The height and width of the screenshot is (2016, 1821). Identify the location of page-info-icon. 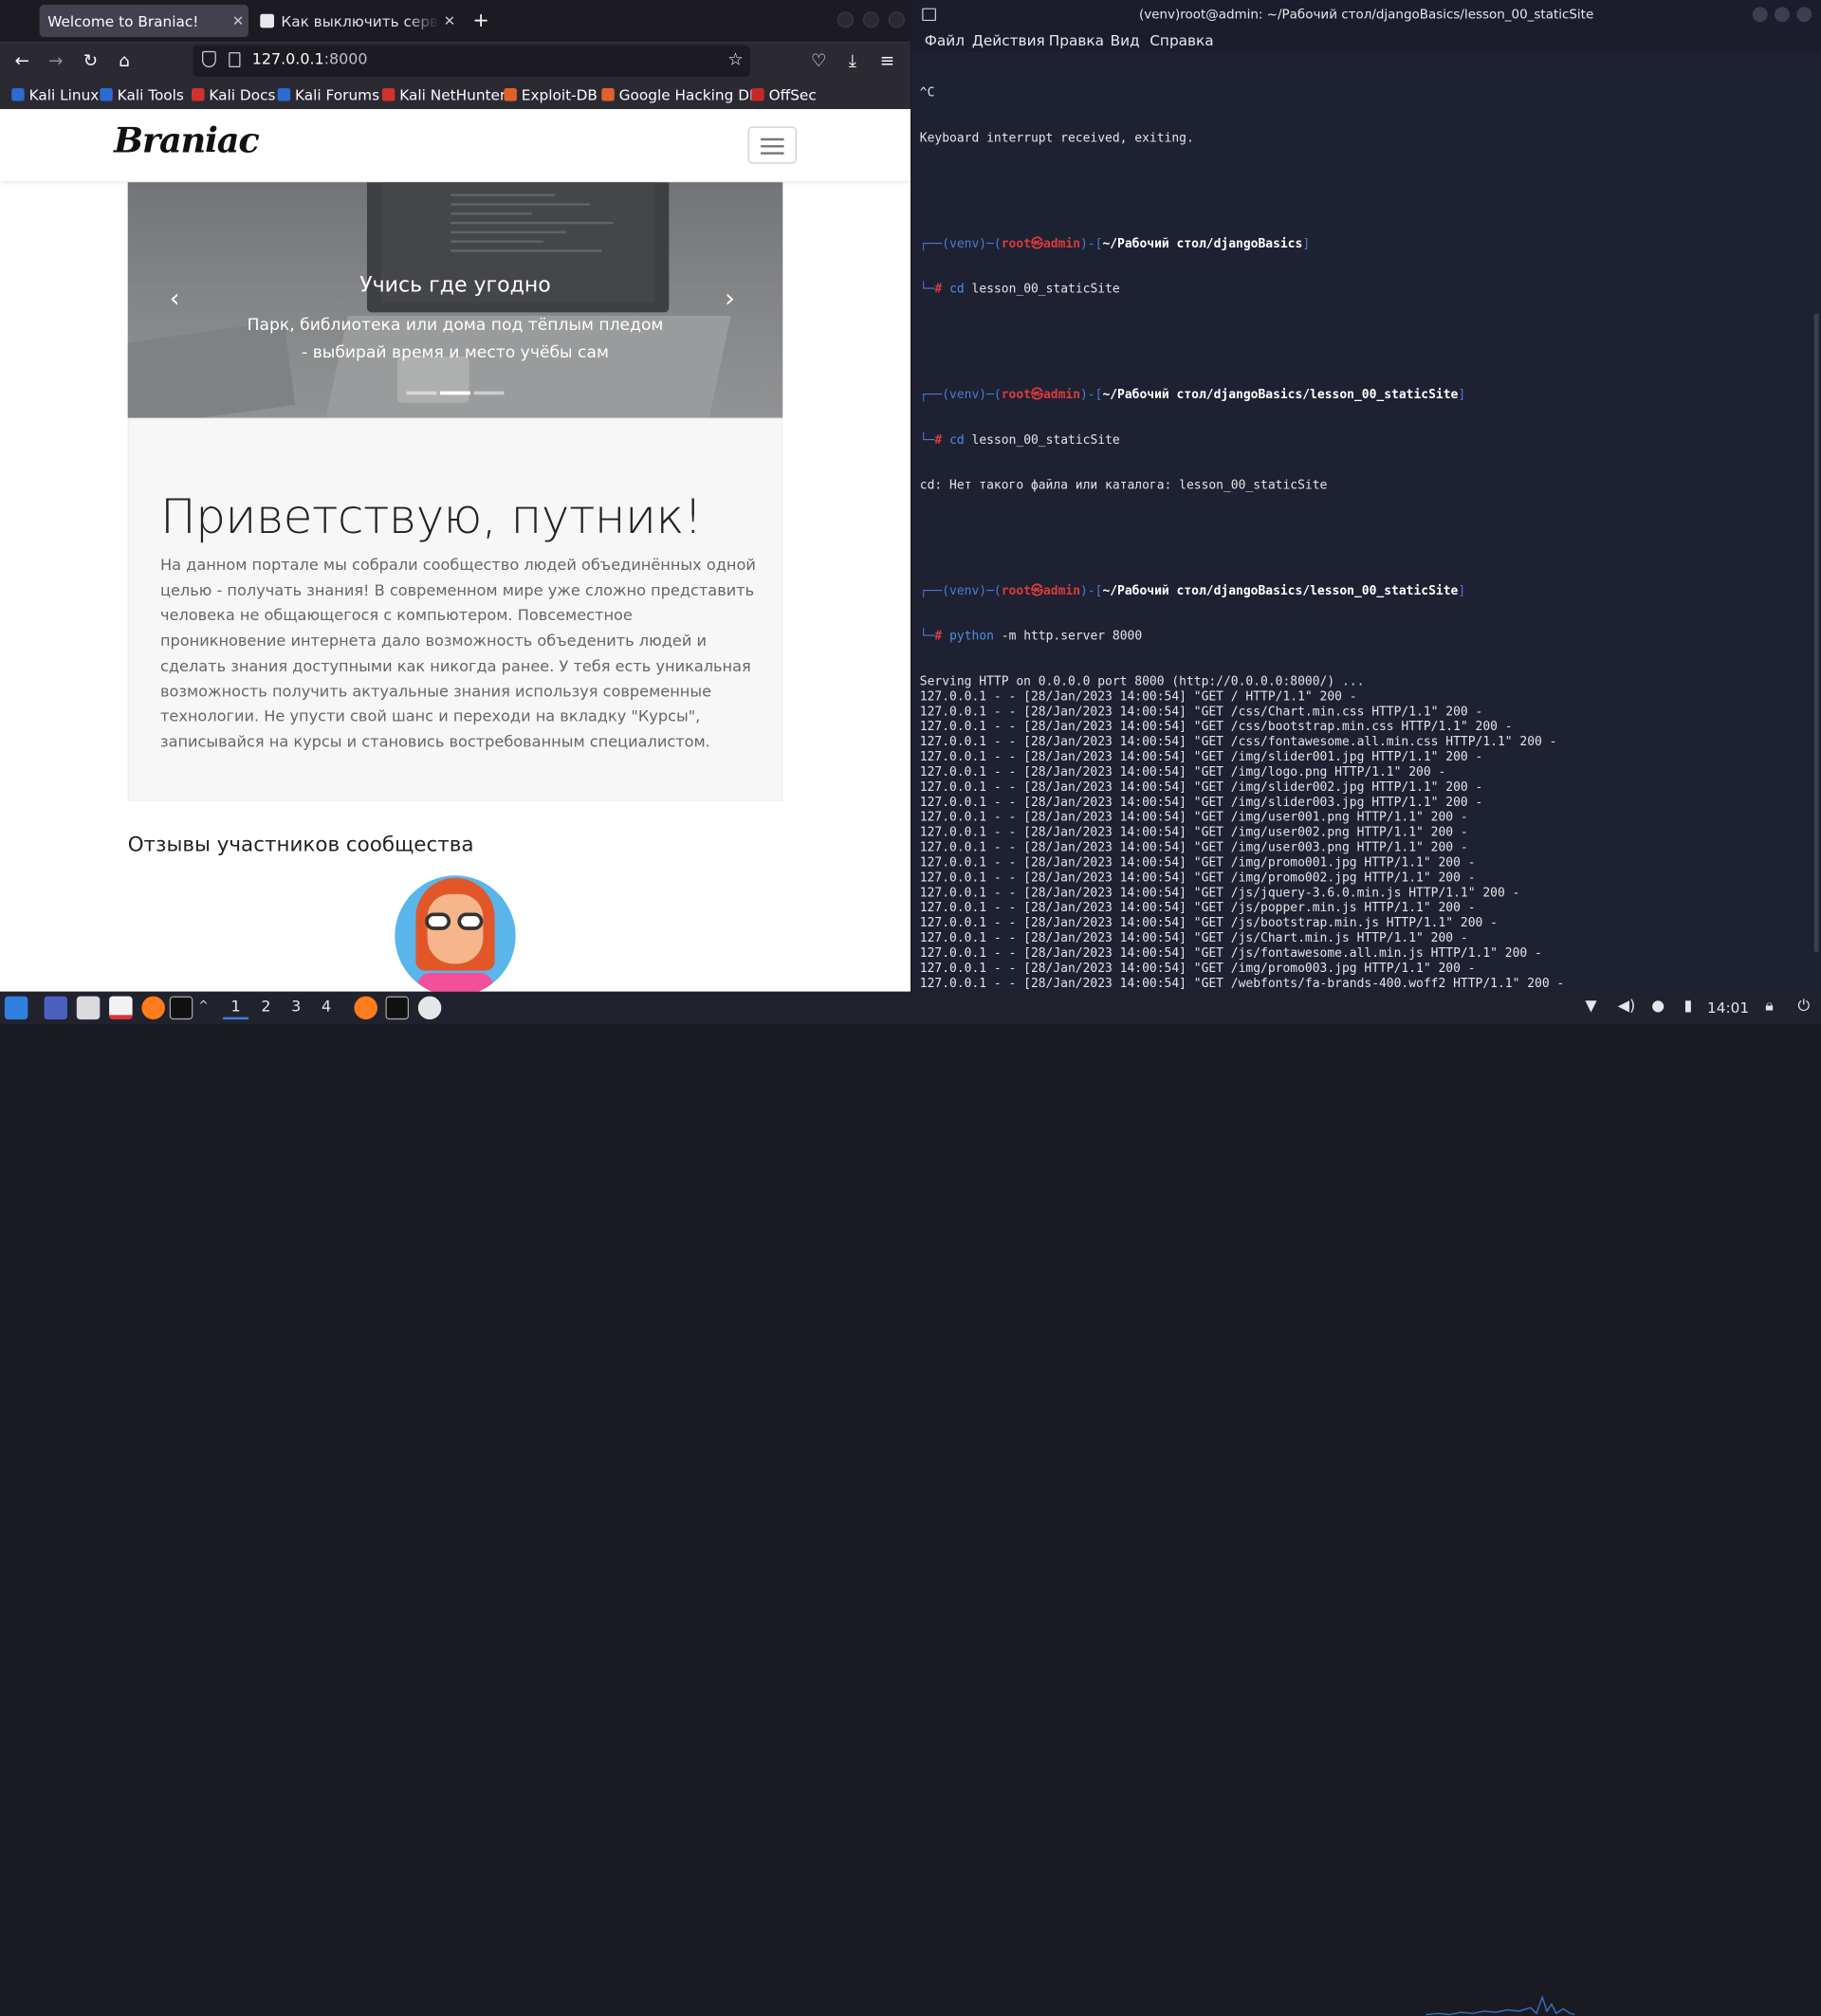
(235, 60).